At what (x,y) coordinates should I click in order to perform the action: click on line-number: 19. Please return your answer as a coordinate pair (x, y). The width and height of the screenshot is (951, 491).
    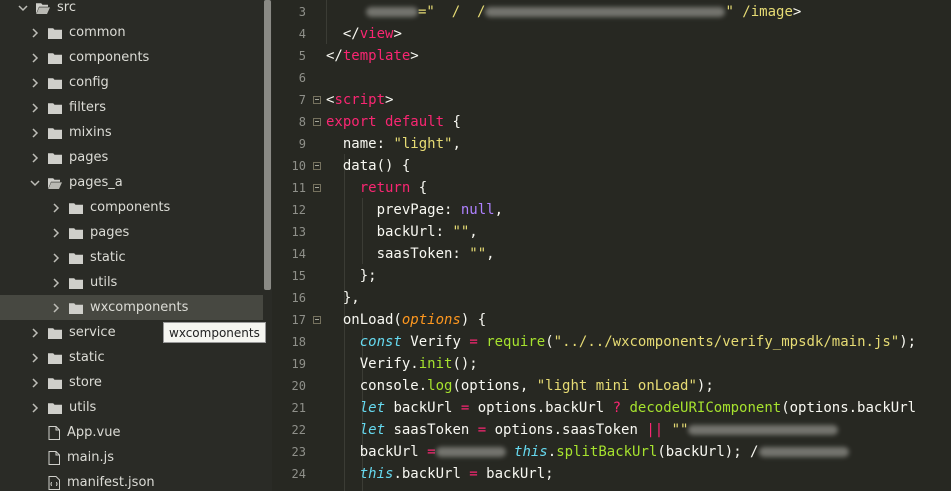
    Looking at the image, I should click on (298, 364).